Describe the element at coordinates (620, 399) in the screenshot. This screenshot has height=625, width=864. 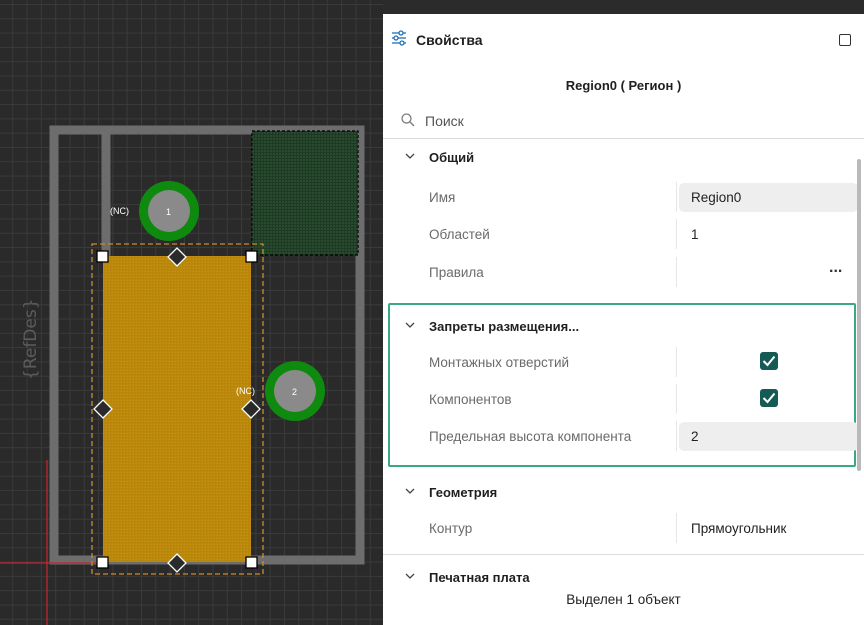
I see `property-row-components: Компонентов` at that location.